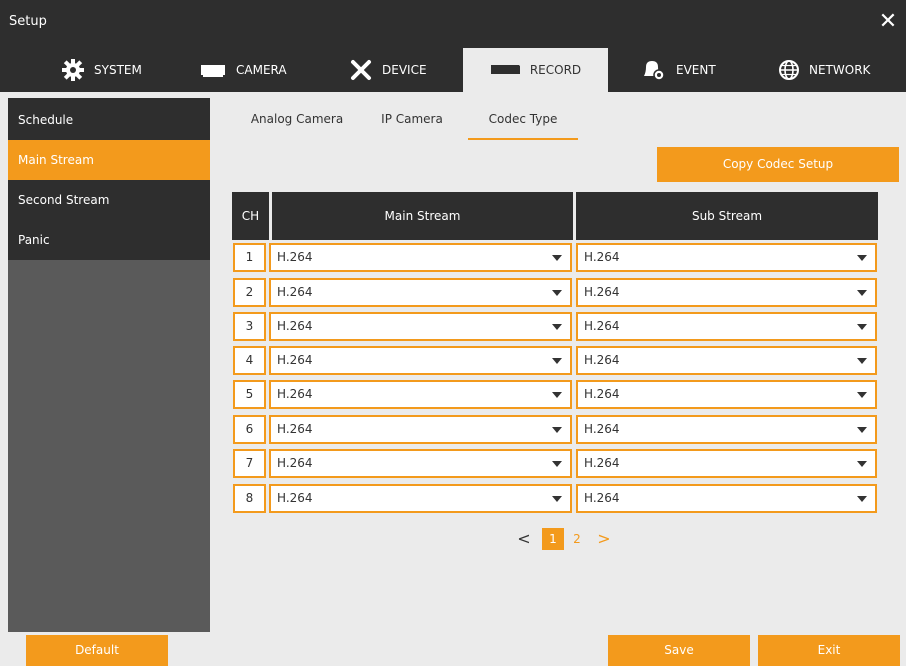  Describe the element at coordinates (505, 69) in the screenshot. I see `recorder-icon` at that location.